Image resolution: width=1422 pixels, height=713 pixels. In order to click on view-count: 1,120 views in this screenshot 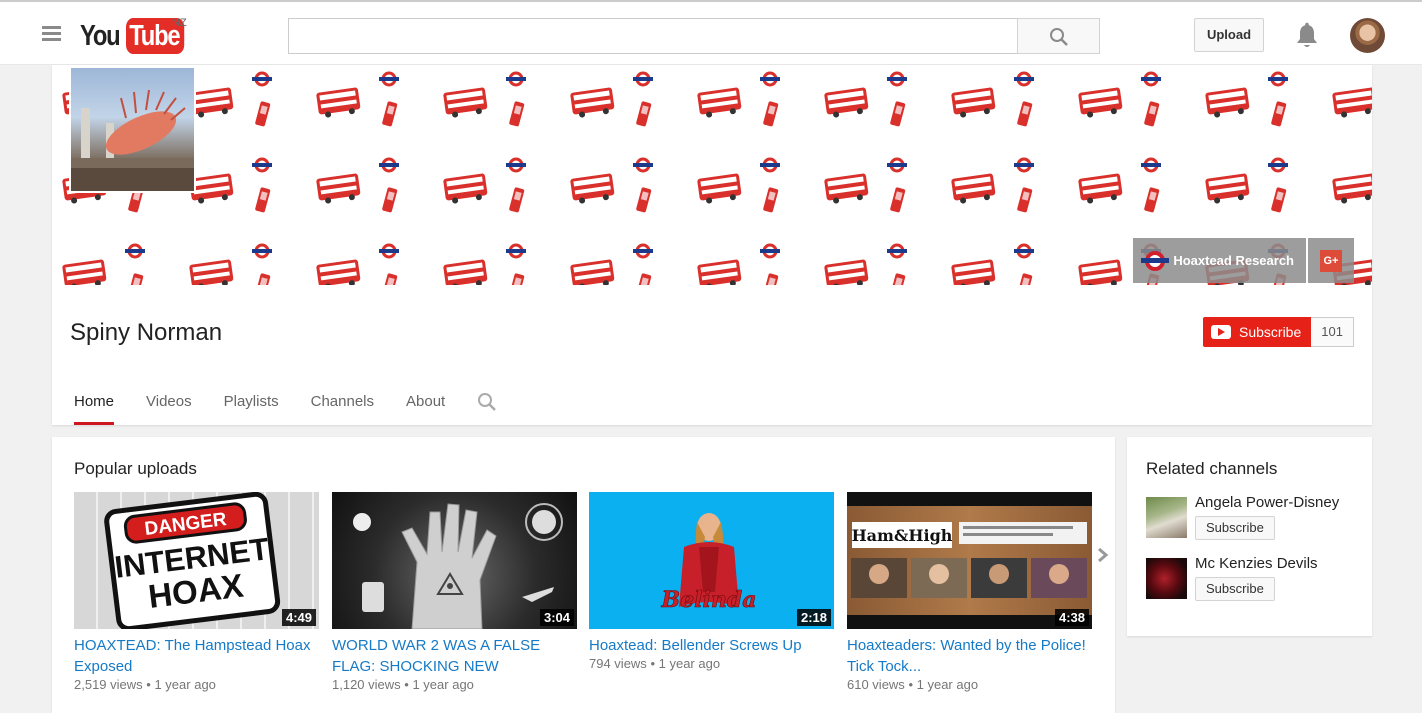, I will do `click(366, 684)`.